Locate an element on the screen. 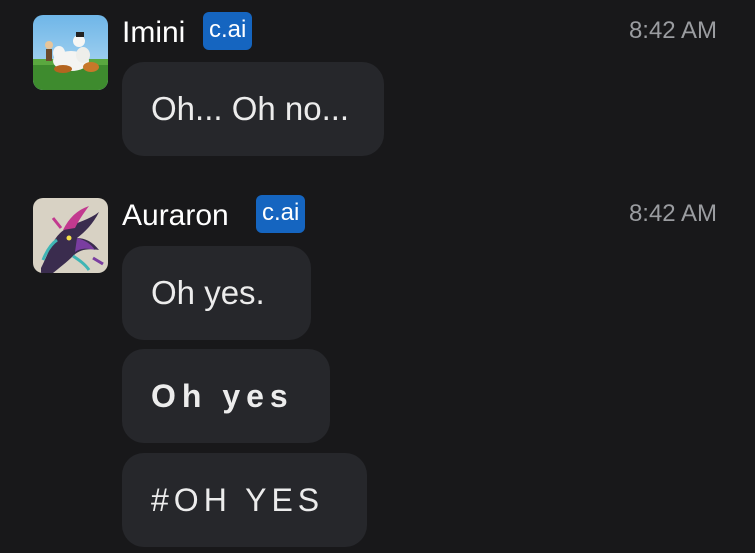 The image size is (755, 553). message-bubble: #OH YES is located at coordinates (244, 500).